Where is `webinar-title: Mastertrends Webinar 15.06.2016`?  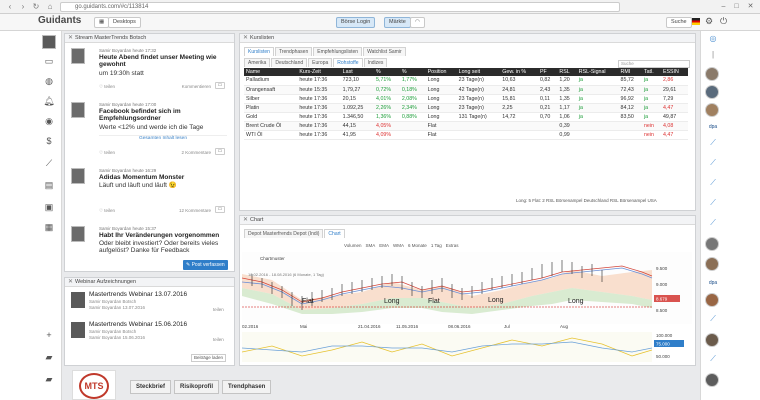 webinar-title: Mastertrends Webinar 15.06.2016 is located at coordinates (138, 324).